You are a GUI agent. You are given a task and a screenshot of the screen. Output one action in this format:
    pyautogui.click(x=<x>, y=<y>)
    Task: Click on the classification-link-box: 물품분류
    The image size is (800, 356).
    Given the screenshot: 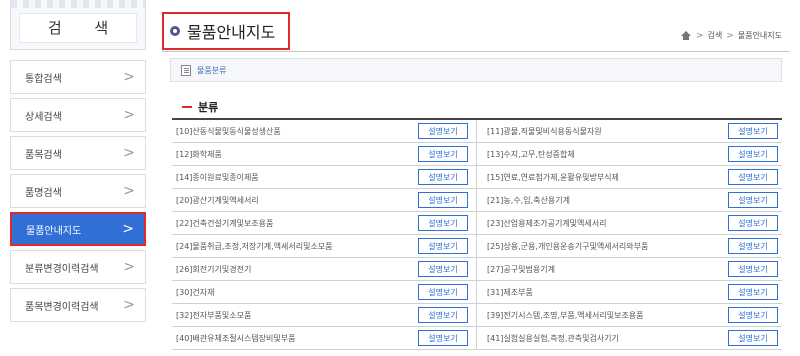 What is the action you would take?
    pyautogui.click(x=476, y=70)
    